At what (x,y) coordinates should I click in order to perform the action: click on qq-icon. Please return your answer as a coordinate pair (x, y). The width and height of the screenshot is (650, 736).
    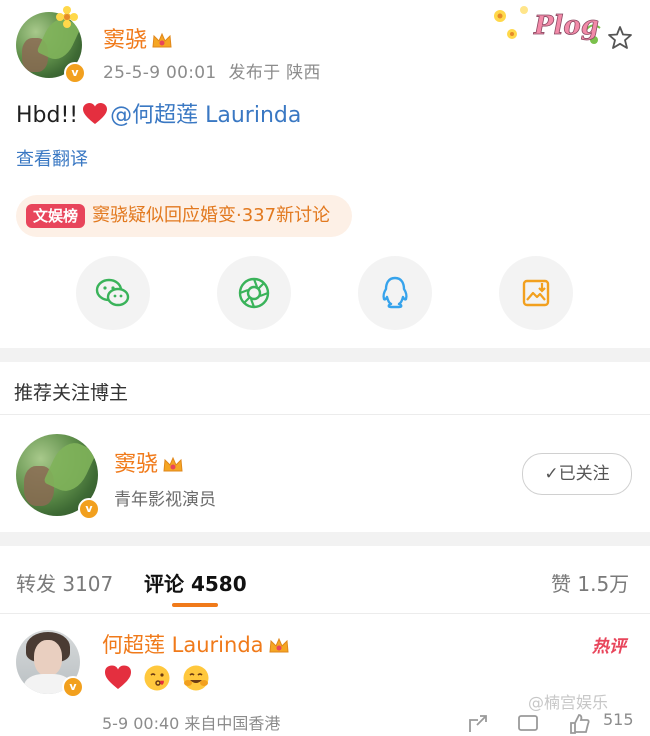
    Looking at the image, I should click on (395, 292).